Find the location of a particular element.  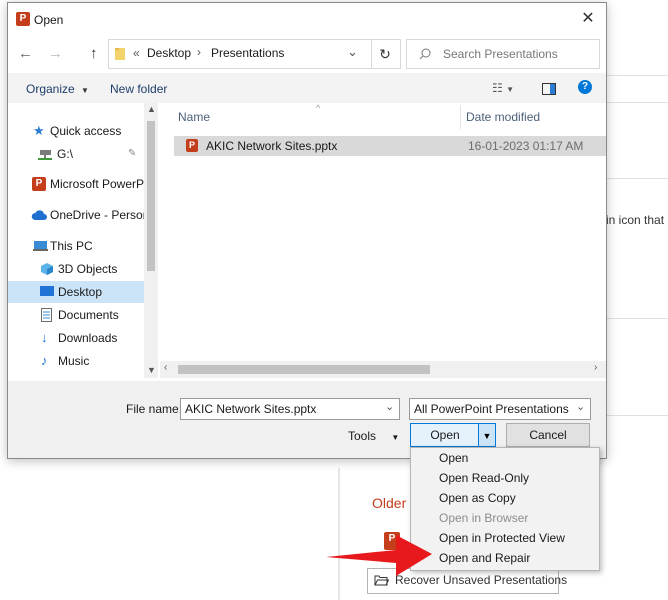

music-icon: ♪ is located at coordinates (44, 360).